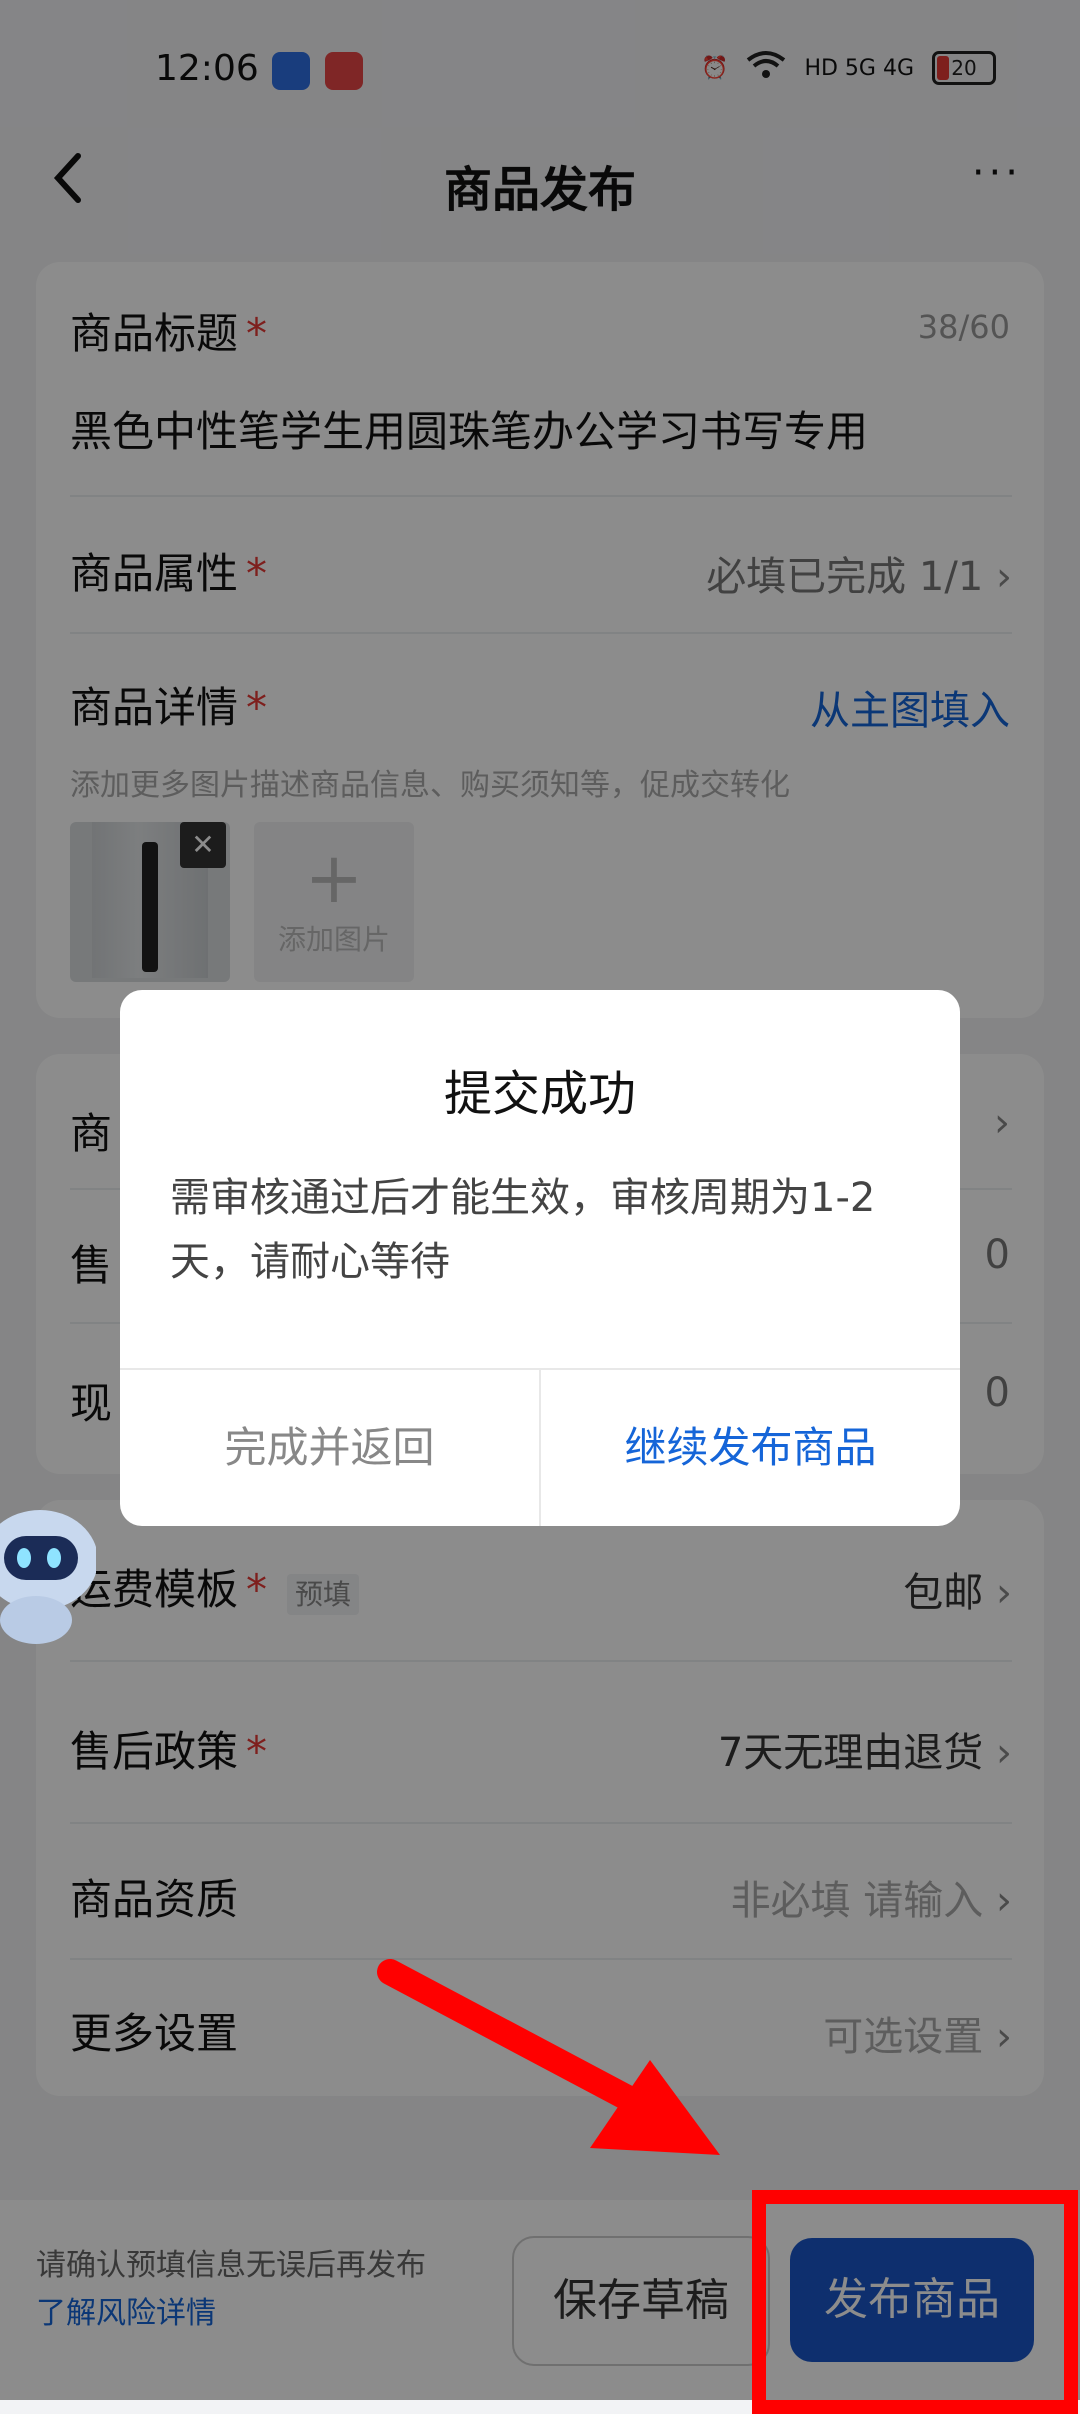  Describe the element at coordinates (548, 2057) in the screenshot. I see `annotation-arrow-icon` at that location.